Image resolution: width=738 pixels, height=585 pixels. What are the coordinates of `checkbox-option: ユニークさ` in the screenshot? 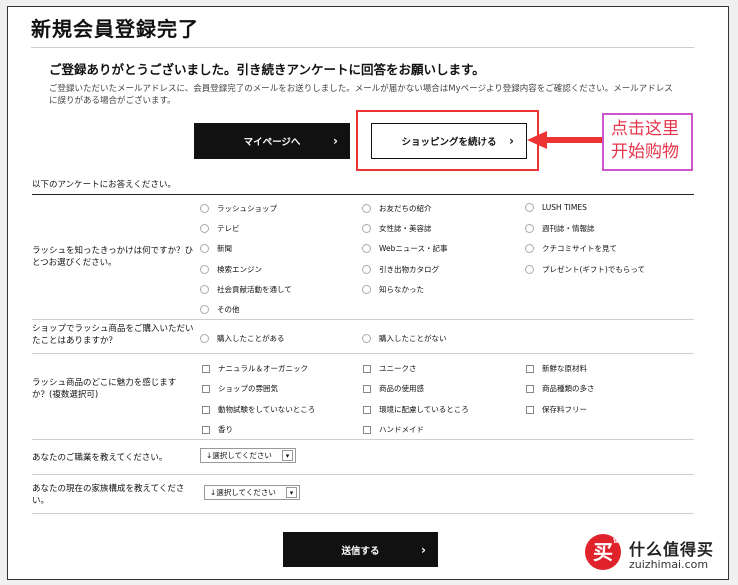 It's located at (390, 368).